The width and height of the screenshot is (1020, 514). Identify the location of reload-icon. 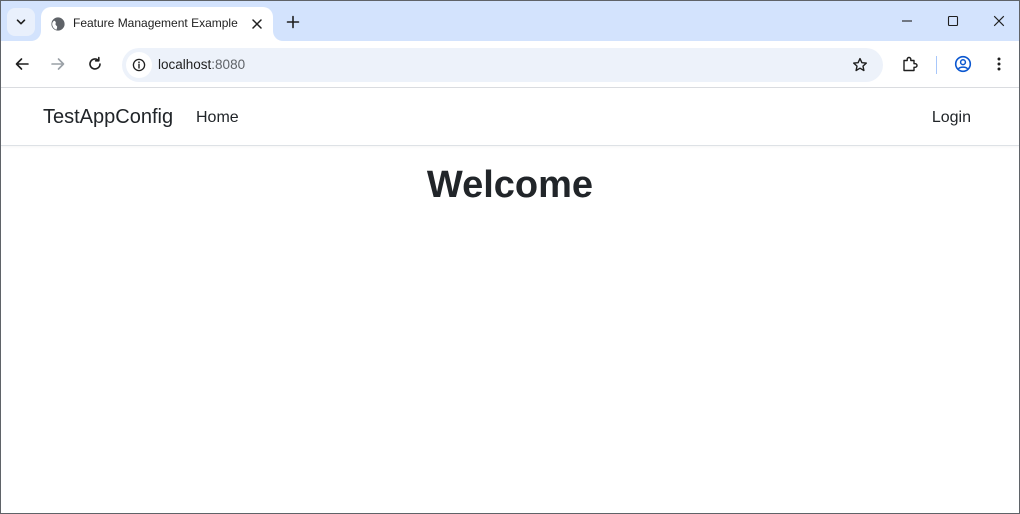
(95, 64).